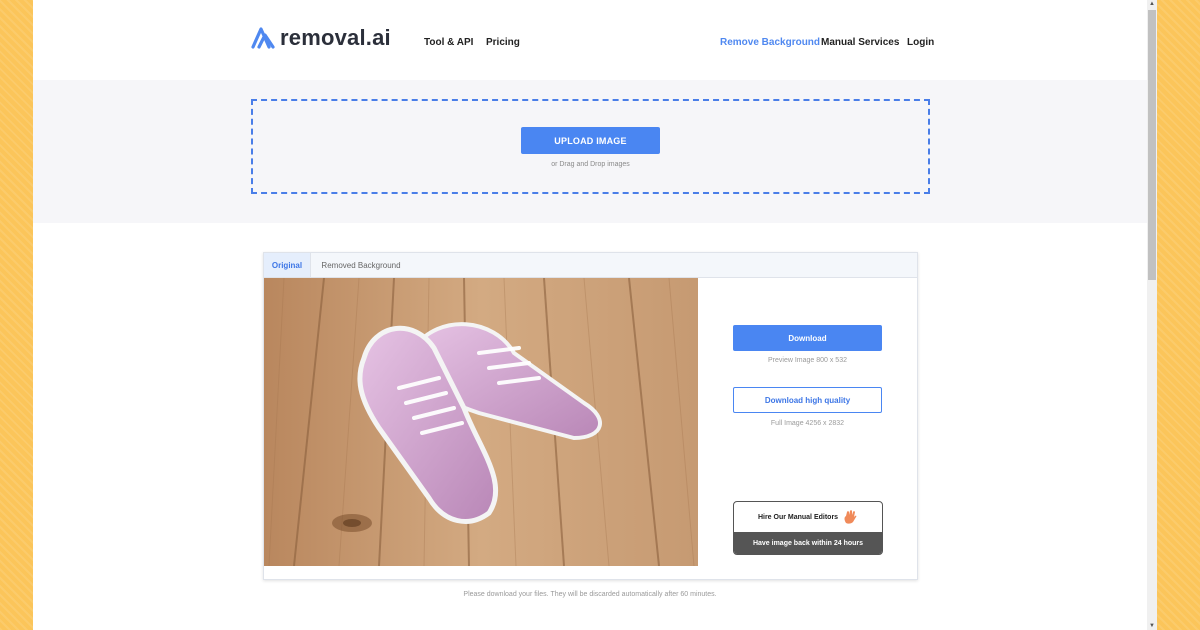 The height and width of the screenshot is (630, 1200). Describe the element at coordinates (1152, 315) in the screenshot. I see `page-scrollbar: ▲ ▼` at that location.